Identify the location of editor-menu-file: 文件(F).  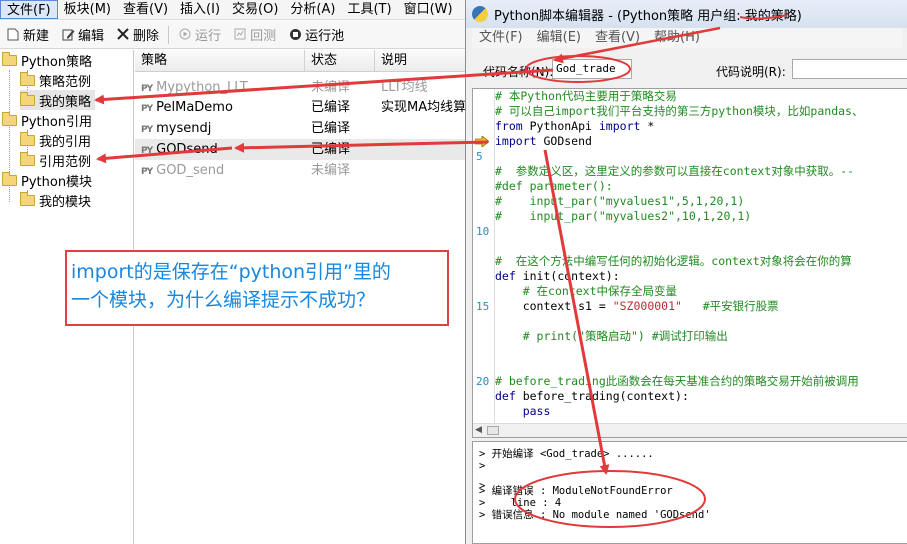
(501, 38).